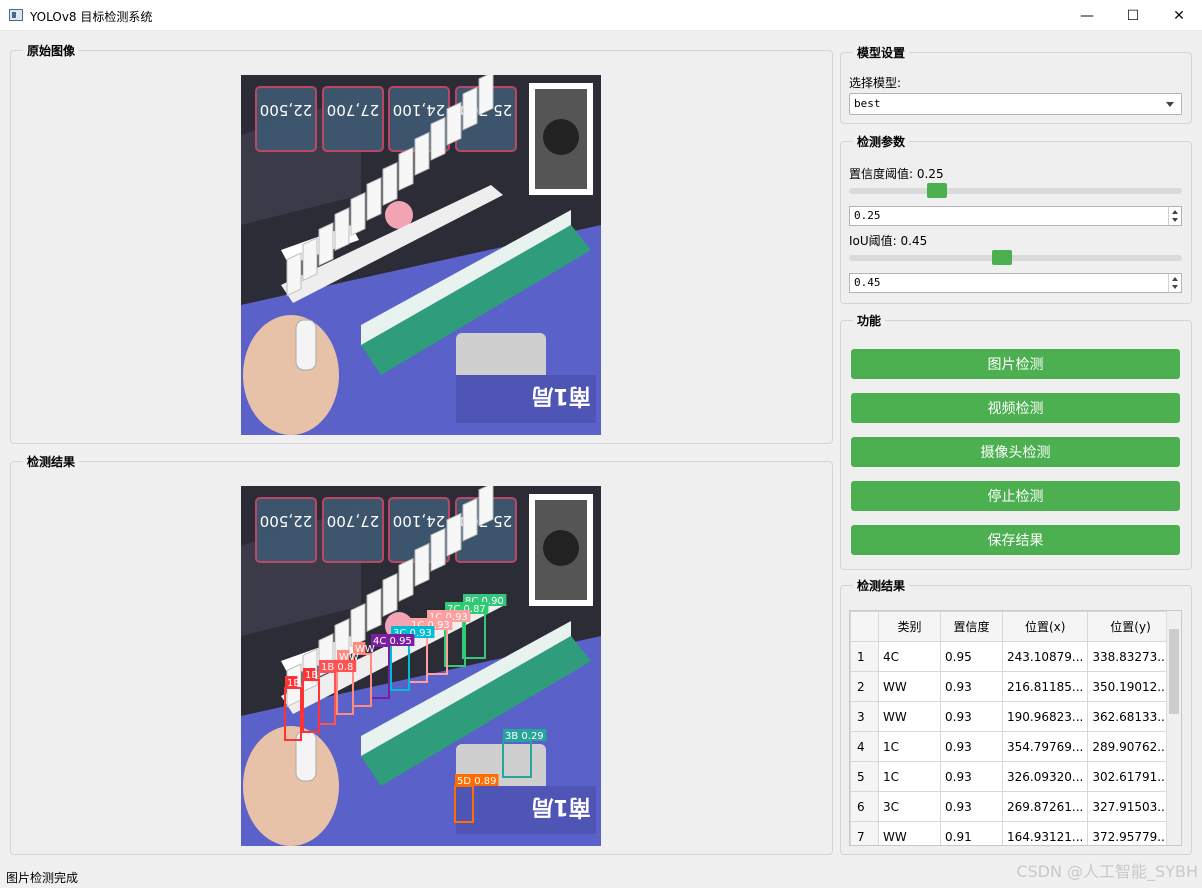 Image resolution: width=1202 pixels, height=888 pixels. What do you see at coordinates (1001, 257) in the screenshot?
I see `iou-slider-handle` at bounding box center [1001, 257].